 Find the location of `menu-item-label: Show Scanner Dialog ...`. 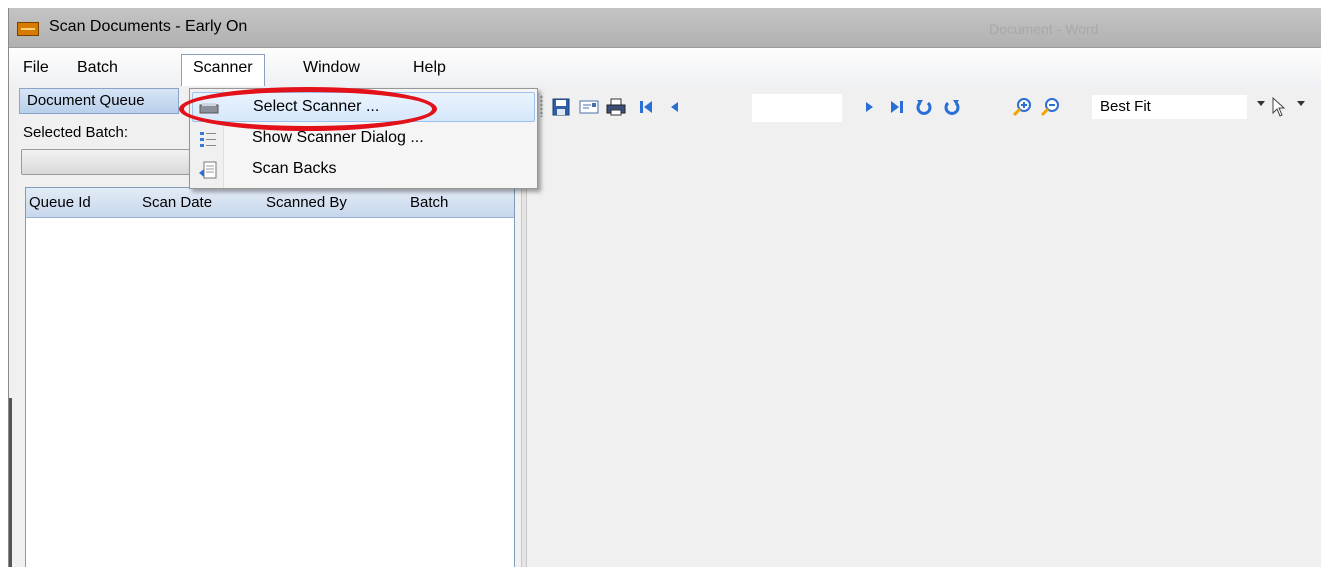

menu-item-label: Show Scanner Dialog ... is located at coordinates (338, 137).